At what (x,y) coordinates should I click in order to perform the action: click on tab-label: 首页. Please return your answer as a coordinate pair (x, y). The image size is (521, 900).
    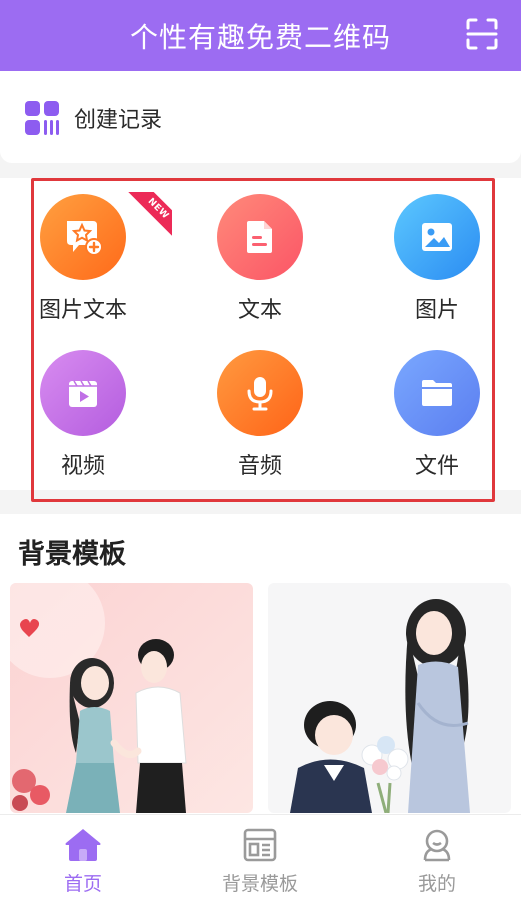
    Looking at the image, I should click on (82, 884).